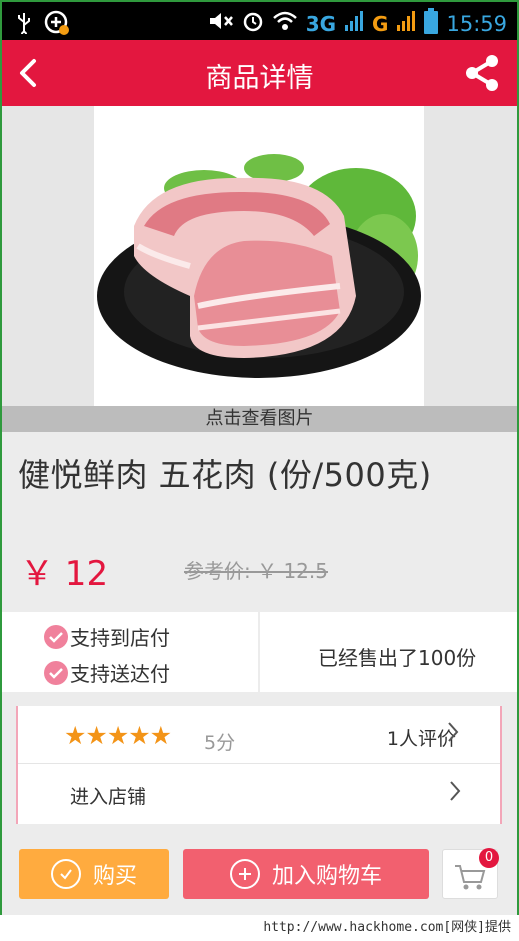 The height and width of the screenshot is (941, 519). What do you see at coordinates (114, 876) in the screenshot?
I see `buy-label: 购买` at bounding box center [114, 876].